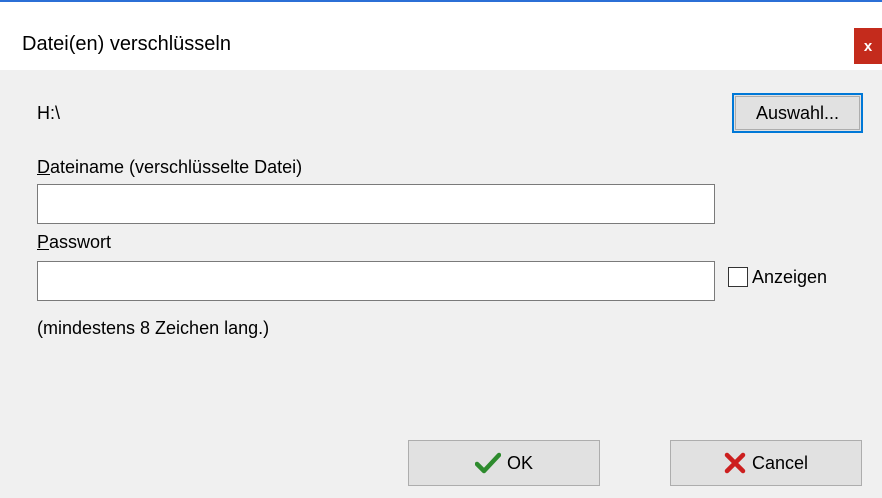  What do you see at coordinates (519, 462) in the screenshot?
I see `ok-button-label: OK` at bounding box center [519, 462].